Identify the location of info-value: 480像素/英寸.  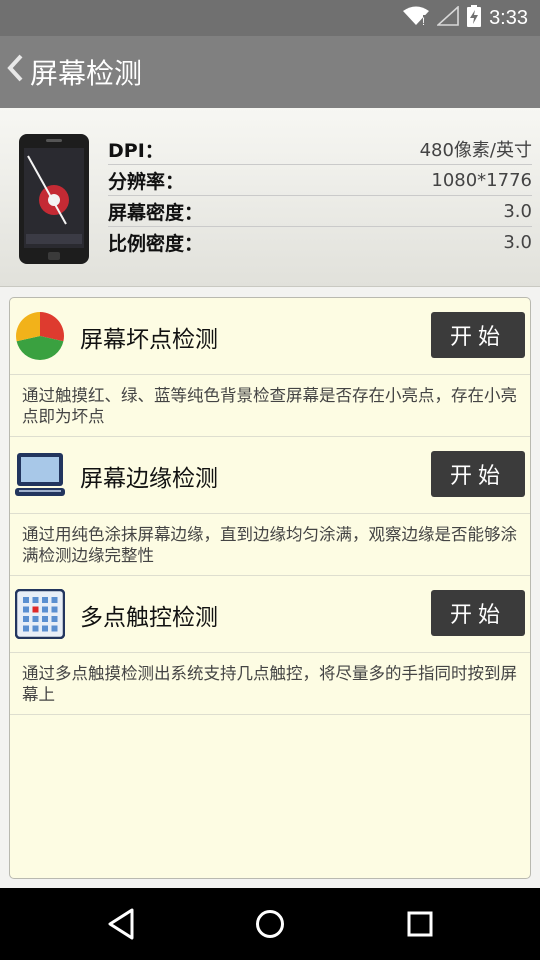
(475, 150).